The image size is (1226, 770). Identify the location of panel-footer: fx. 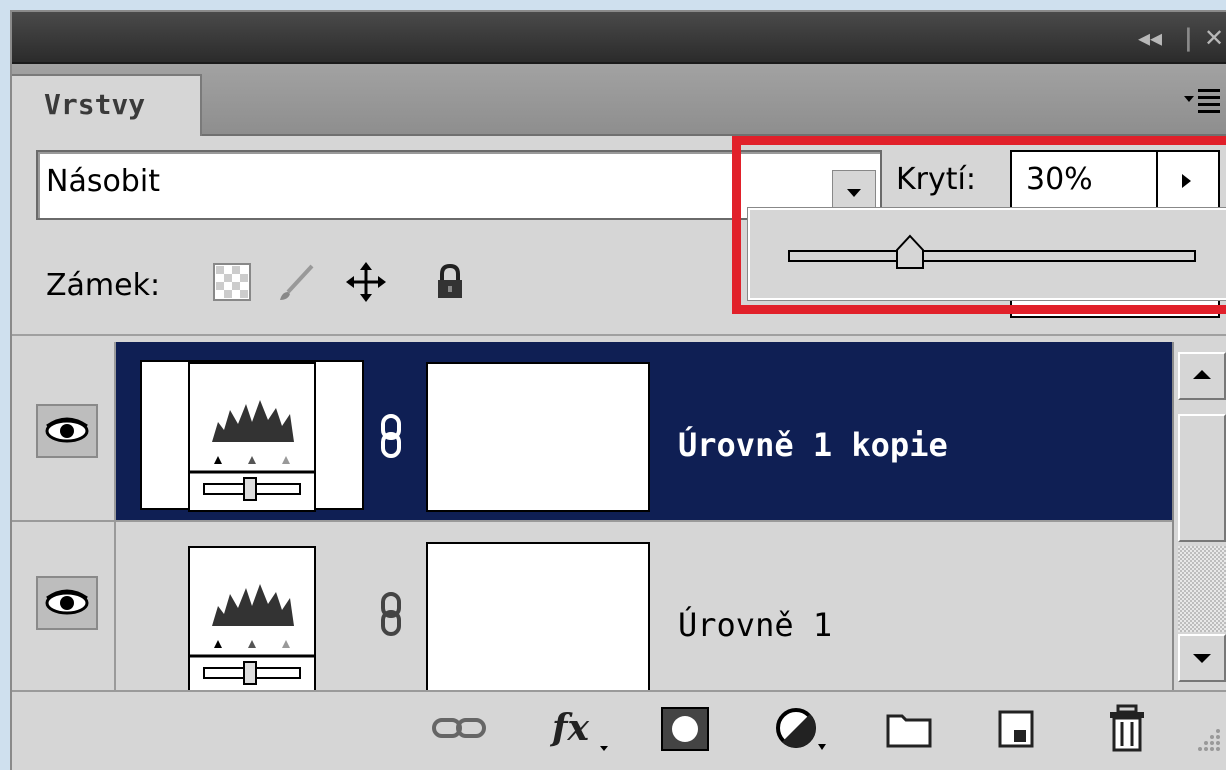
(619, 730).